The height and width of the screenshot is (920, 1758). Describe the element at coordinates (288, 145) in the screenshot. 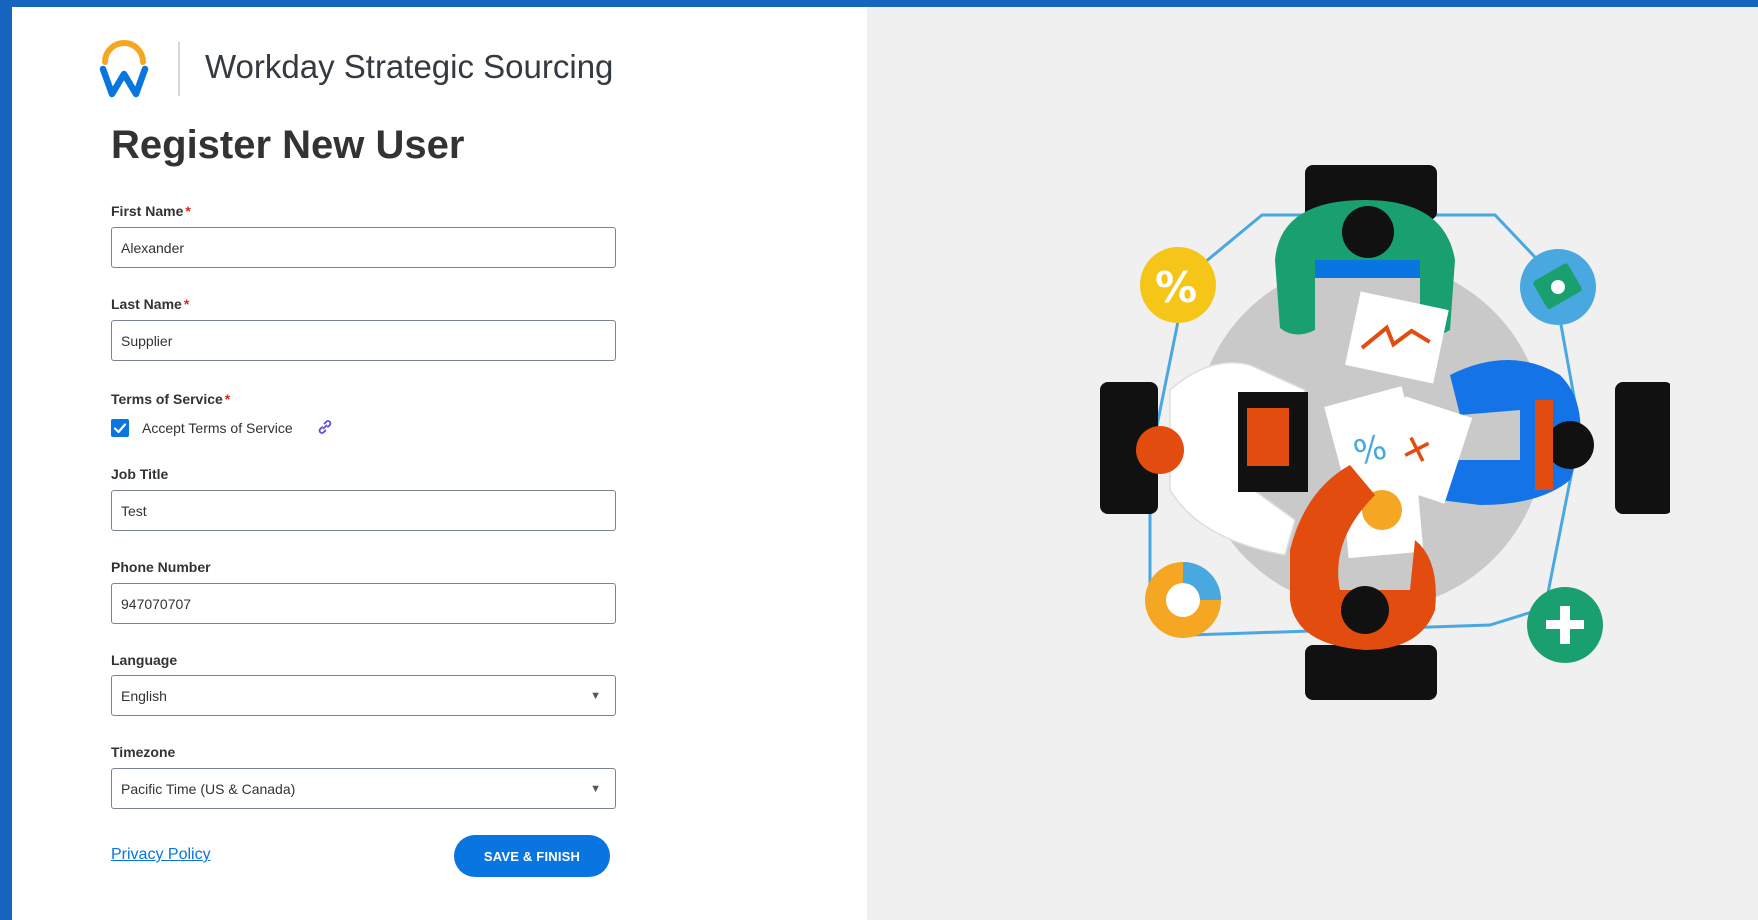

I see `page-title: Register New User` at that location.